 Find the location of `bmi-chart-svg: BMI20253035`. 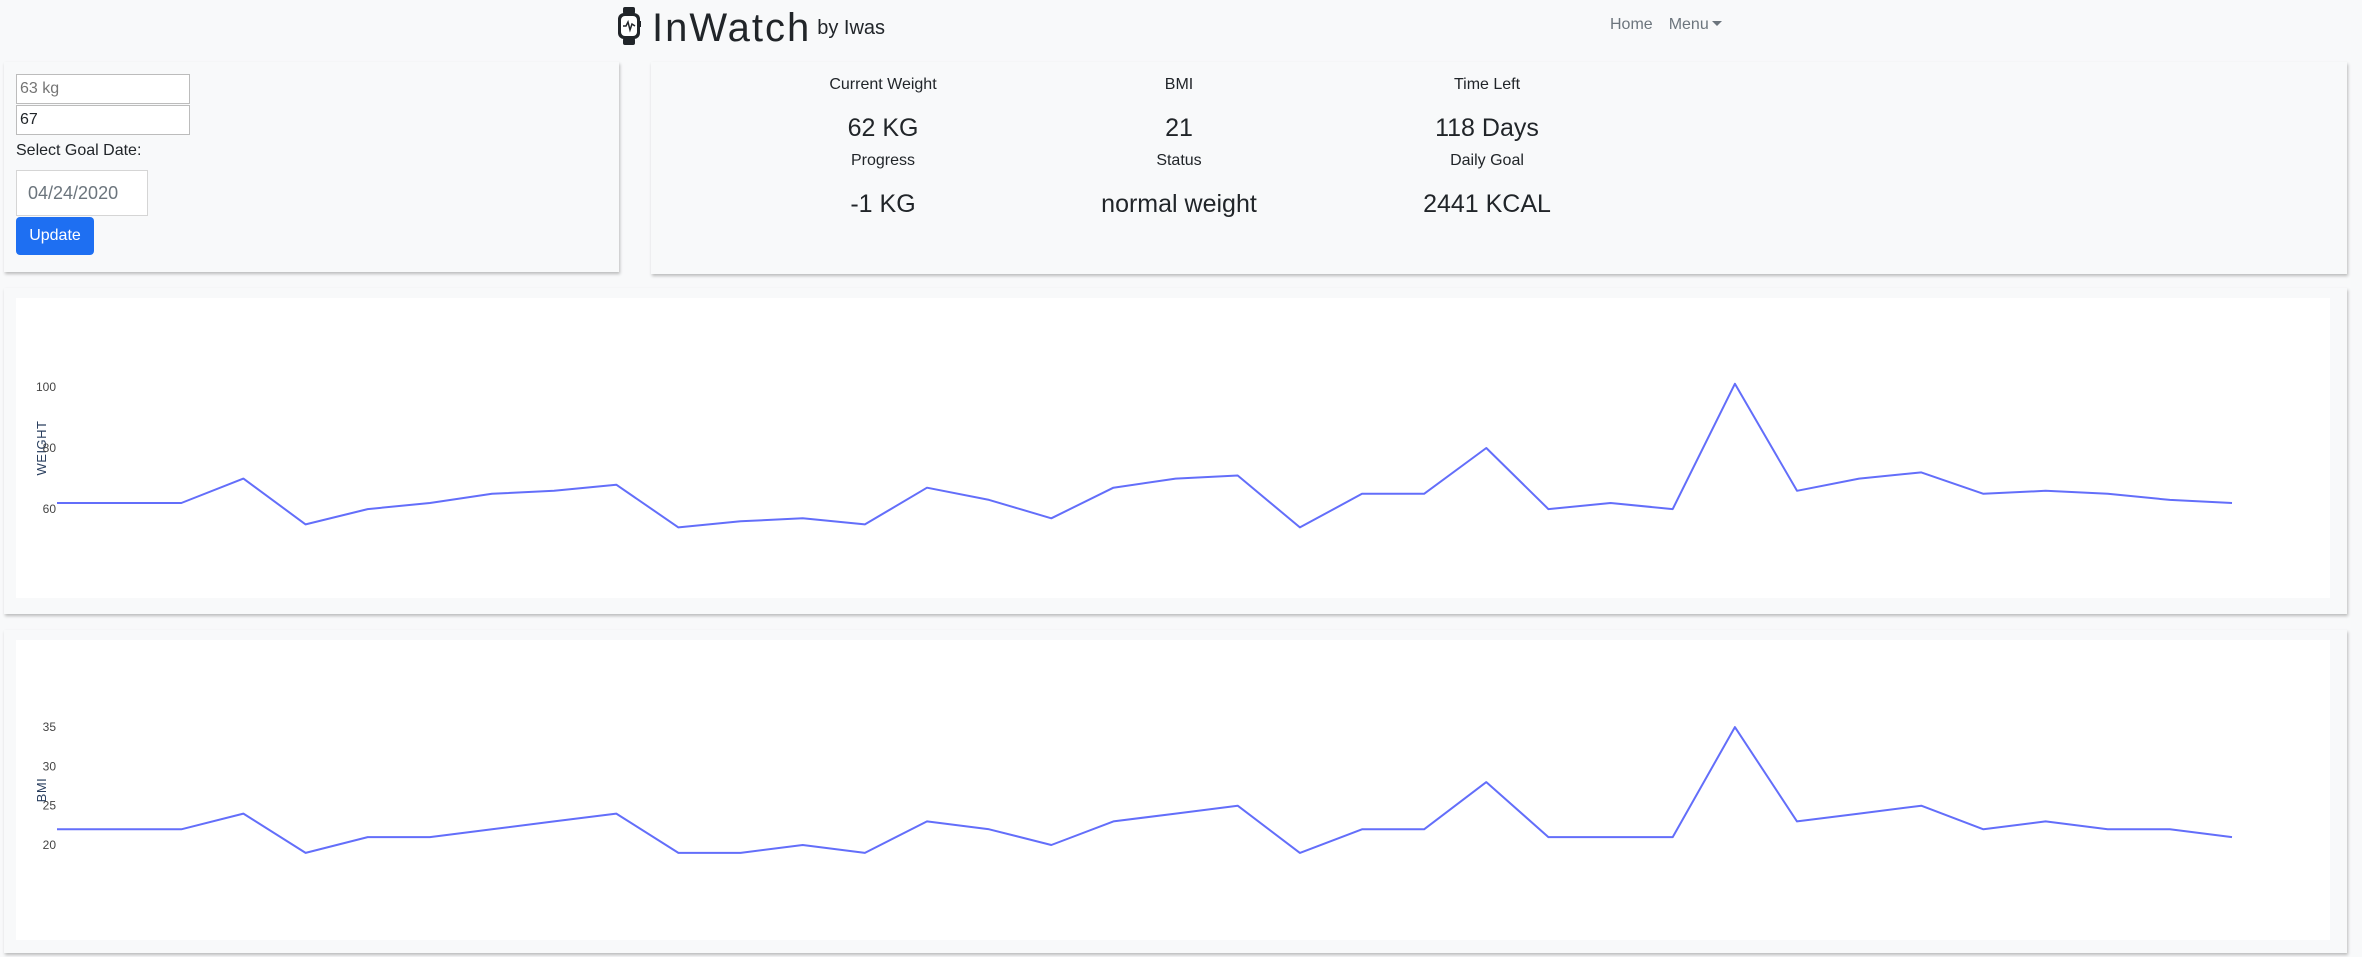

bmi-chart-svg: BMI20253035 is located at coordinates (1134, 788).